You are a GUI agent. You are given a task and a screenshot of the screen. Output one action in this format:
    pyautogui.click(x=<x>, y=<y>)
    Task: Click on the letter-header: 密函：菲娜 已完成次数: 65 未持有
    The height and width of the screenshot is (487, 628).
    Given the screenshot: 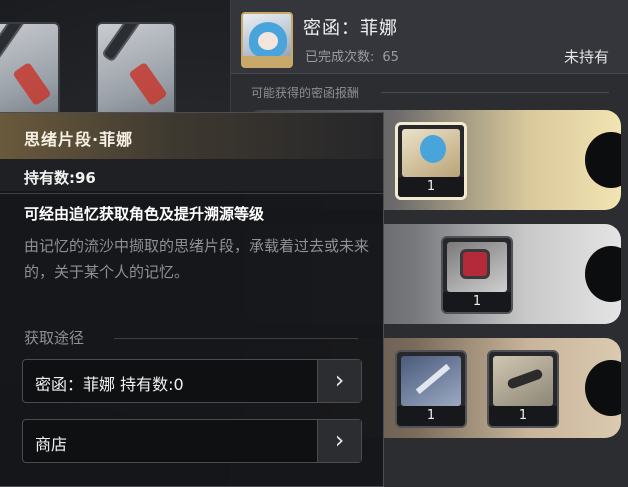 What is the action you would take?
    pyautogui.click(x=429, y=37)
    